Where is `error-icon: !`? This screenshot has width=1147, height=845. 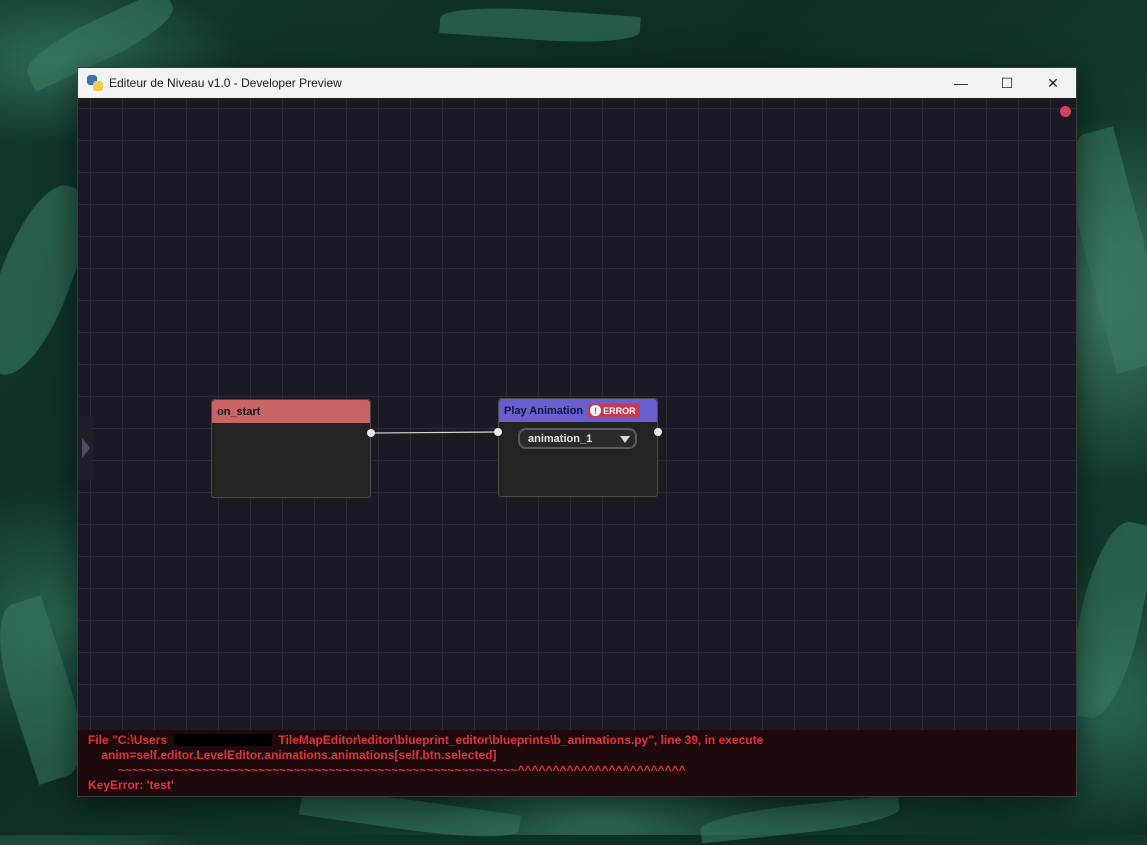 error-icon: ! is located at coordinates (596, 410).